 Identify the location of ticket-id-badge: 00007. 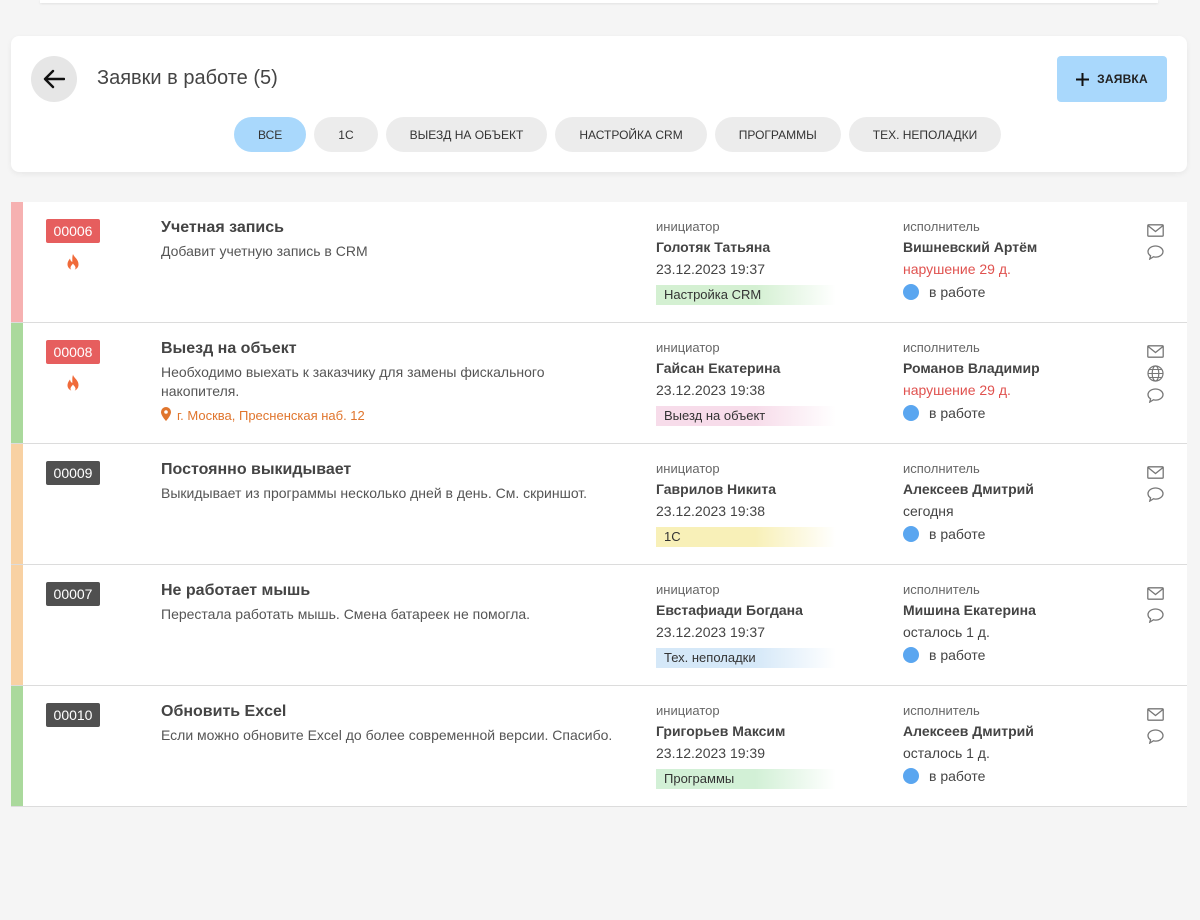
(73, 594).